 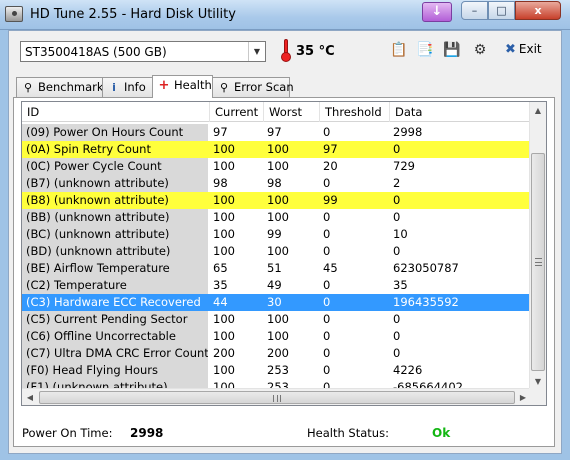 What do you see at coordinates (115, 217) in the screenshot?
I see `attribute-id: (BB) (unknown attribute)` at bounding box center [115, 217].